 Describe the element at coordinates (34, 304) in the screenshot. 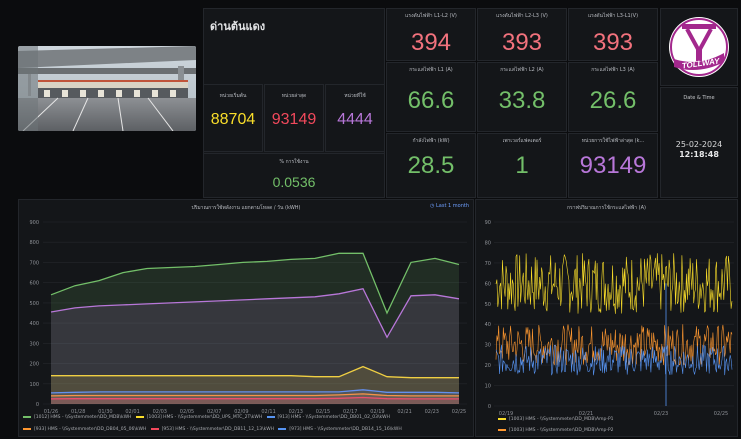

I see `y-tick-label: 500` at that location.